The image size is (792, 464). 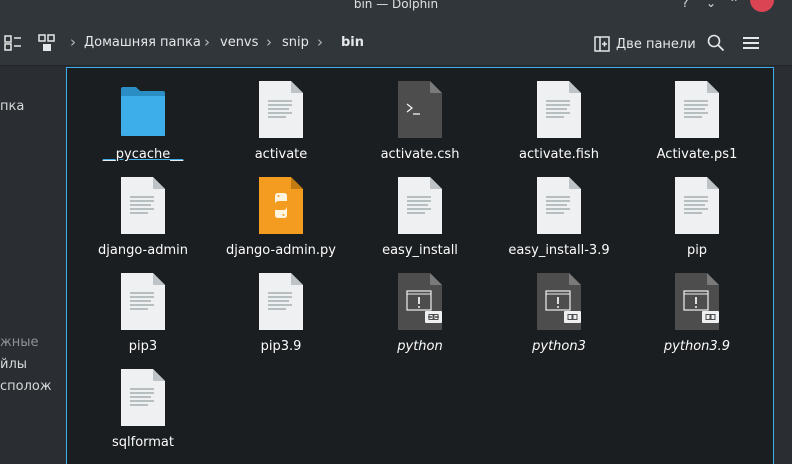 What do you see at coordinates (420, 346) in the screenshot?
I see `file-name: python` at bounding box center [420, 346].